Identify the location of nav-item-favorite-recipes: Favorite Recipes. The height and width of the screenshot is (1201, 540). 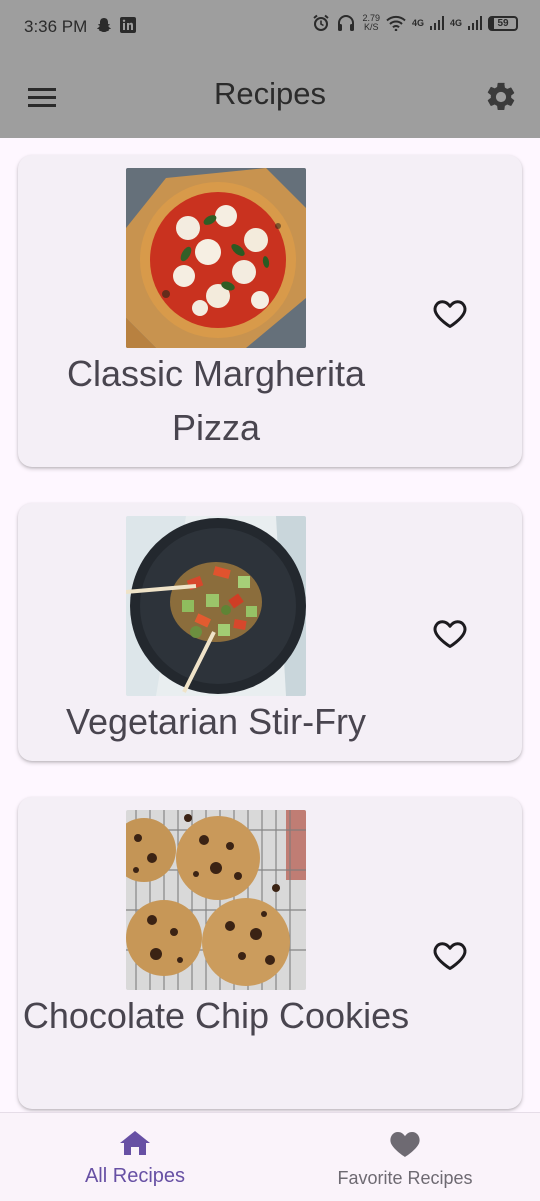
(405, 1157).